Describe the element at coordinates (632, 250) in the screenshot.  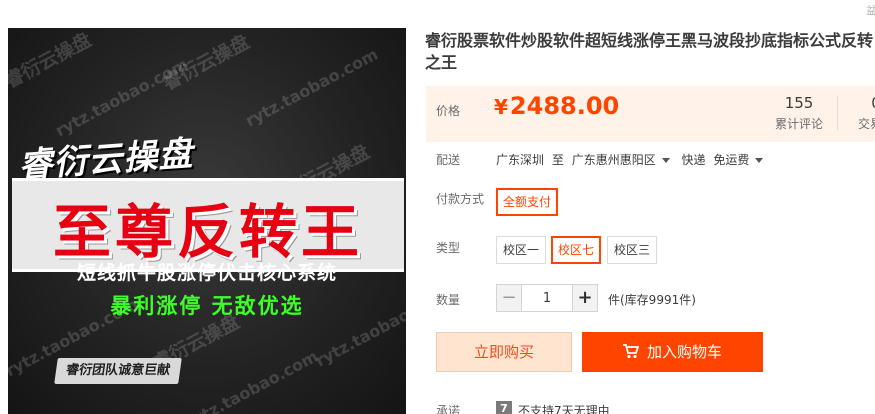
I see `type-option: 校区三` at that location.